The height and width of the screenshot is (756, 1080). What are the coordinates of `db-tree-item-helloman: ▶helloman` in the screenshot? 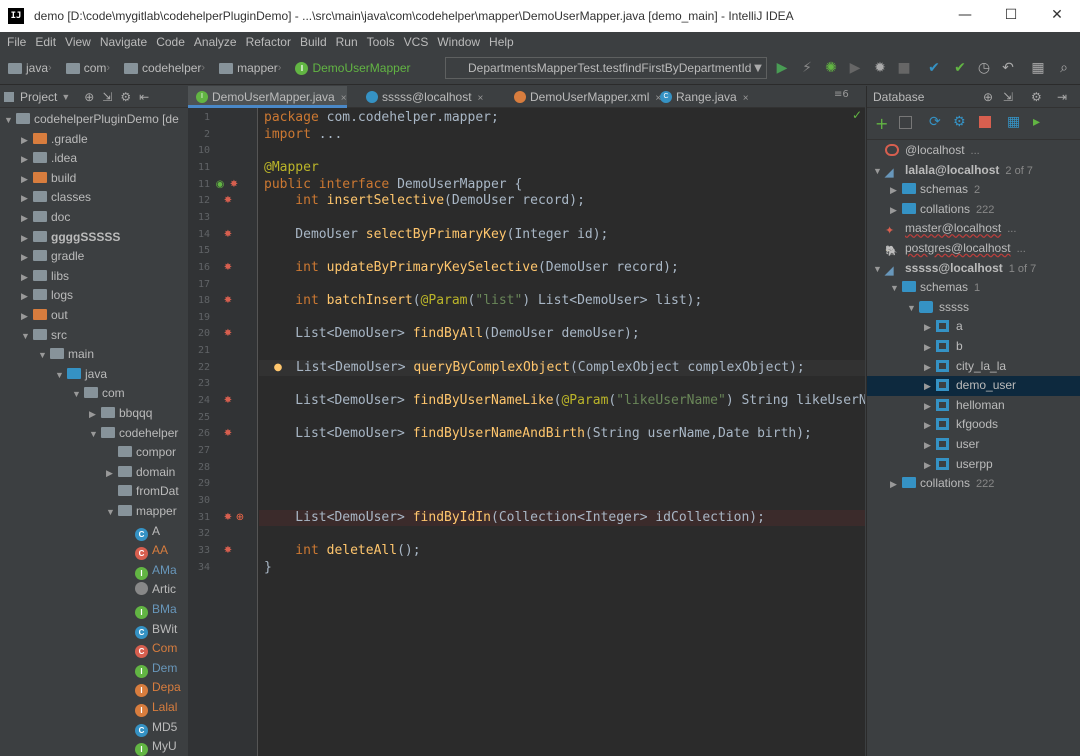 It's located at (973, 406).